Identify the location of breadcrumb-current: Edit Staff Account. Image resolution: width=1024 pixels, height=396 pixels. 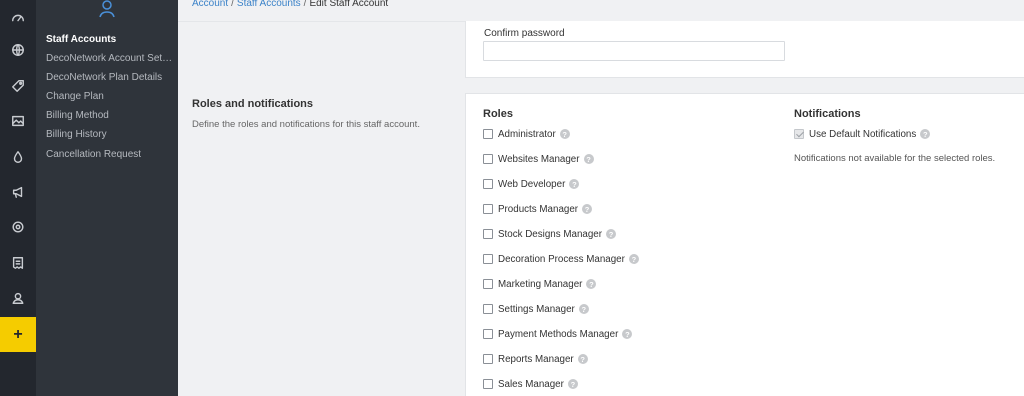
(349, 4).